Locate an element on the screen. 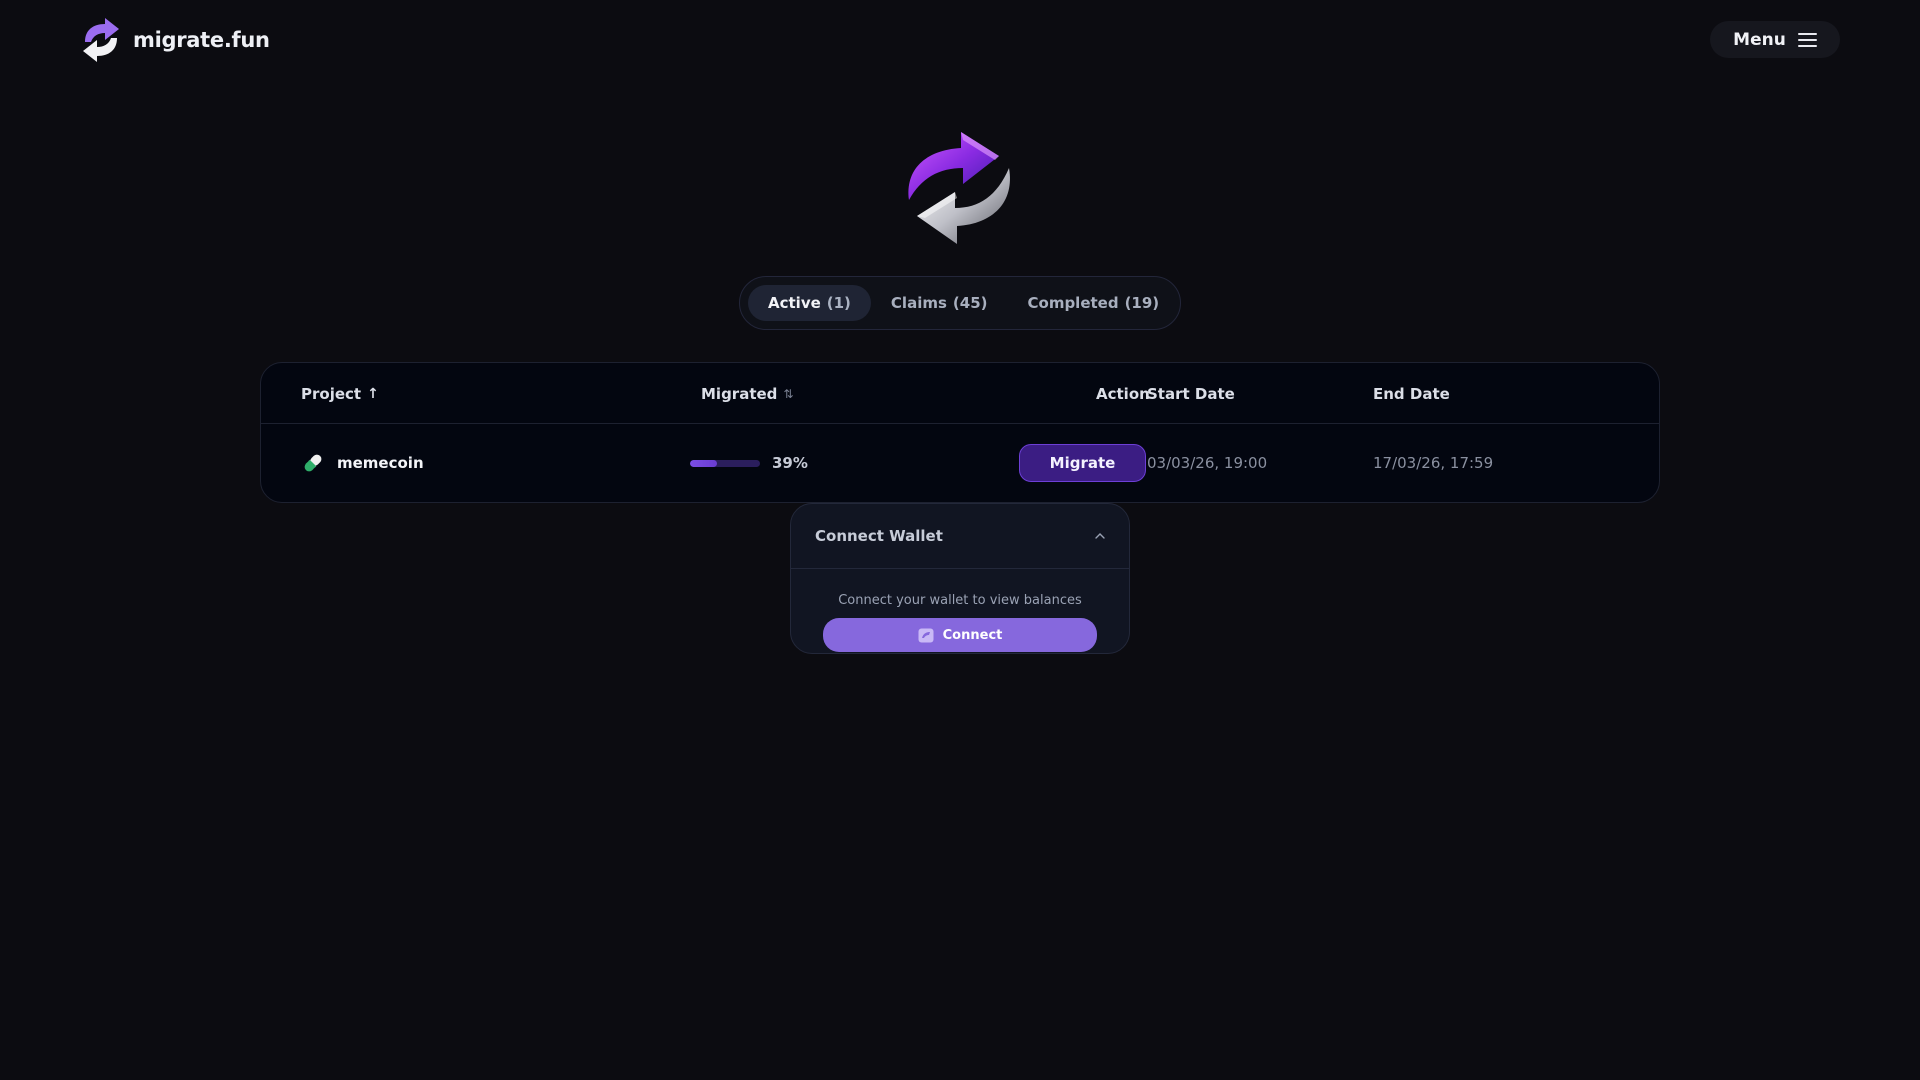 The image size is (1920, 1080). tab-label: Completed is located at coordinates (1073, 303).